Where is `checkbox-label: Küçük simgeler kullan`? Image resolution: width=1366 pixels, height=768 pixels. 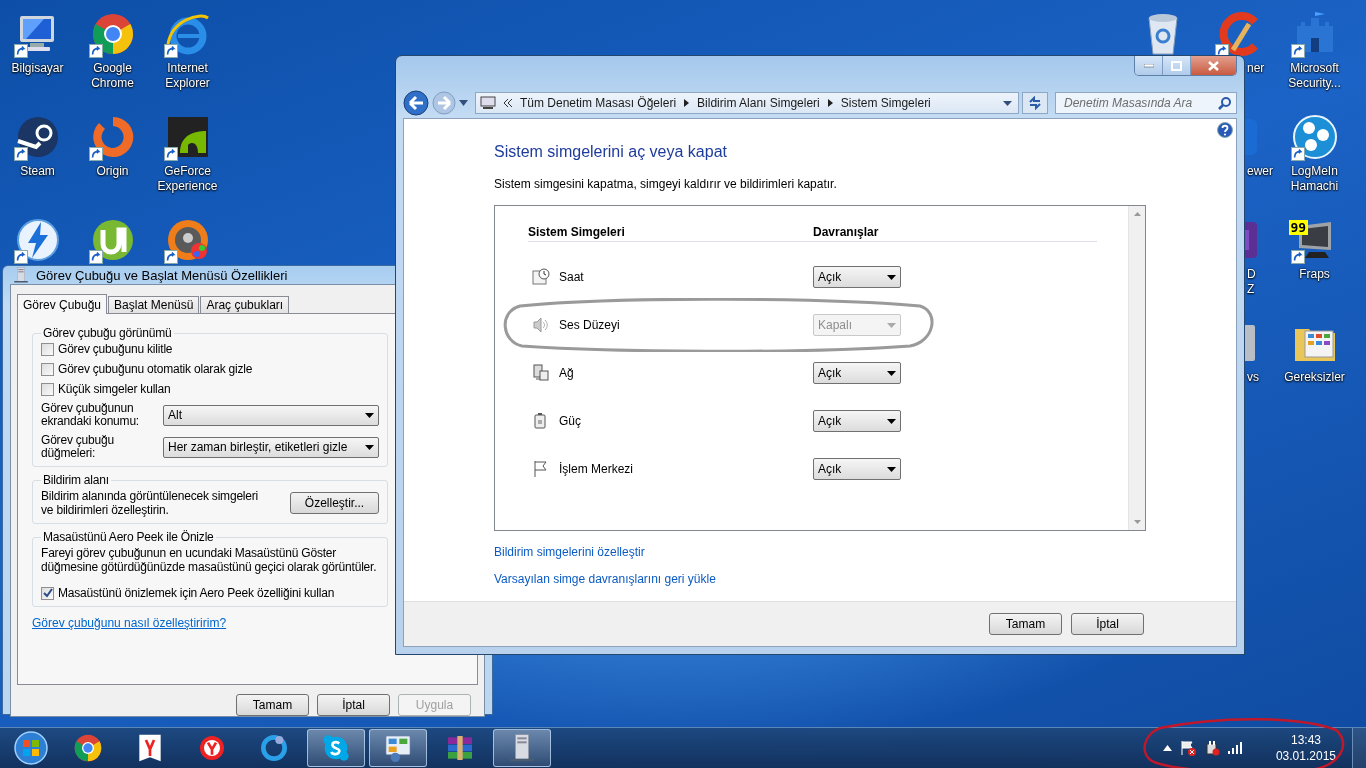 checkbox-label: Küçük simgeler kullan is located at coordinates (114, 389).